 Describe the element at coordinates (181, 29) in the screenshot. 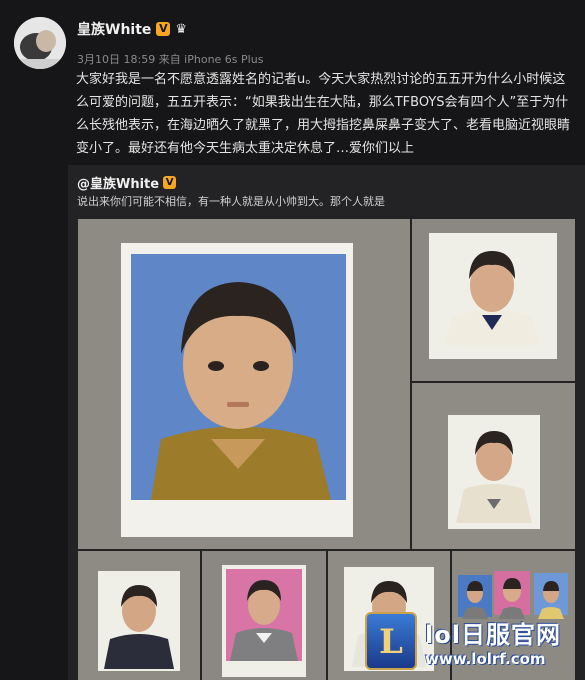

I see `crown-icon: ♛` at that location.